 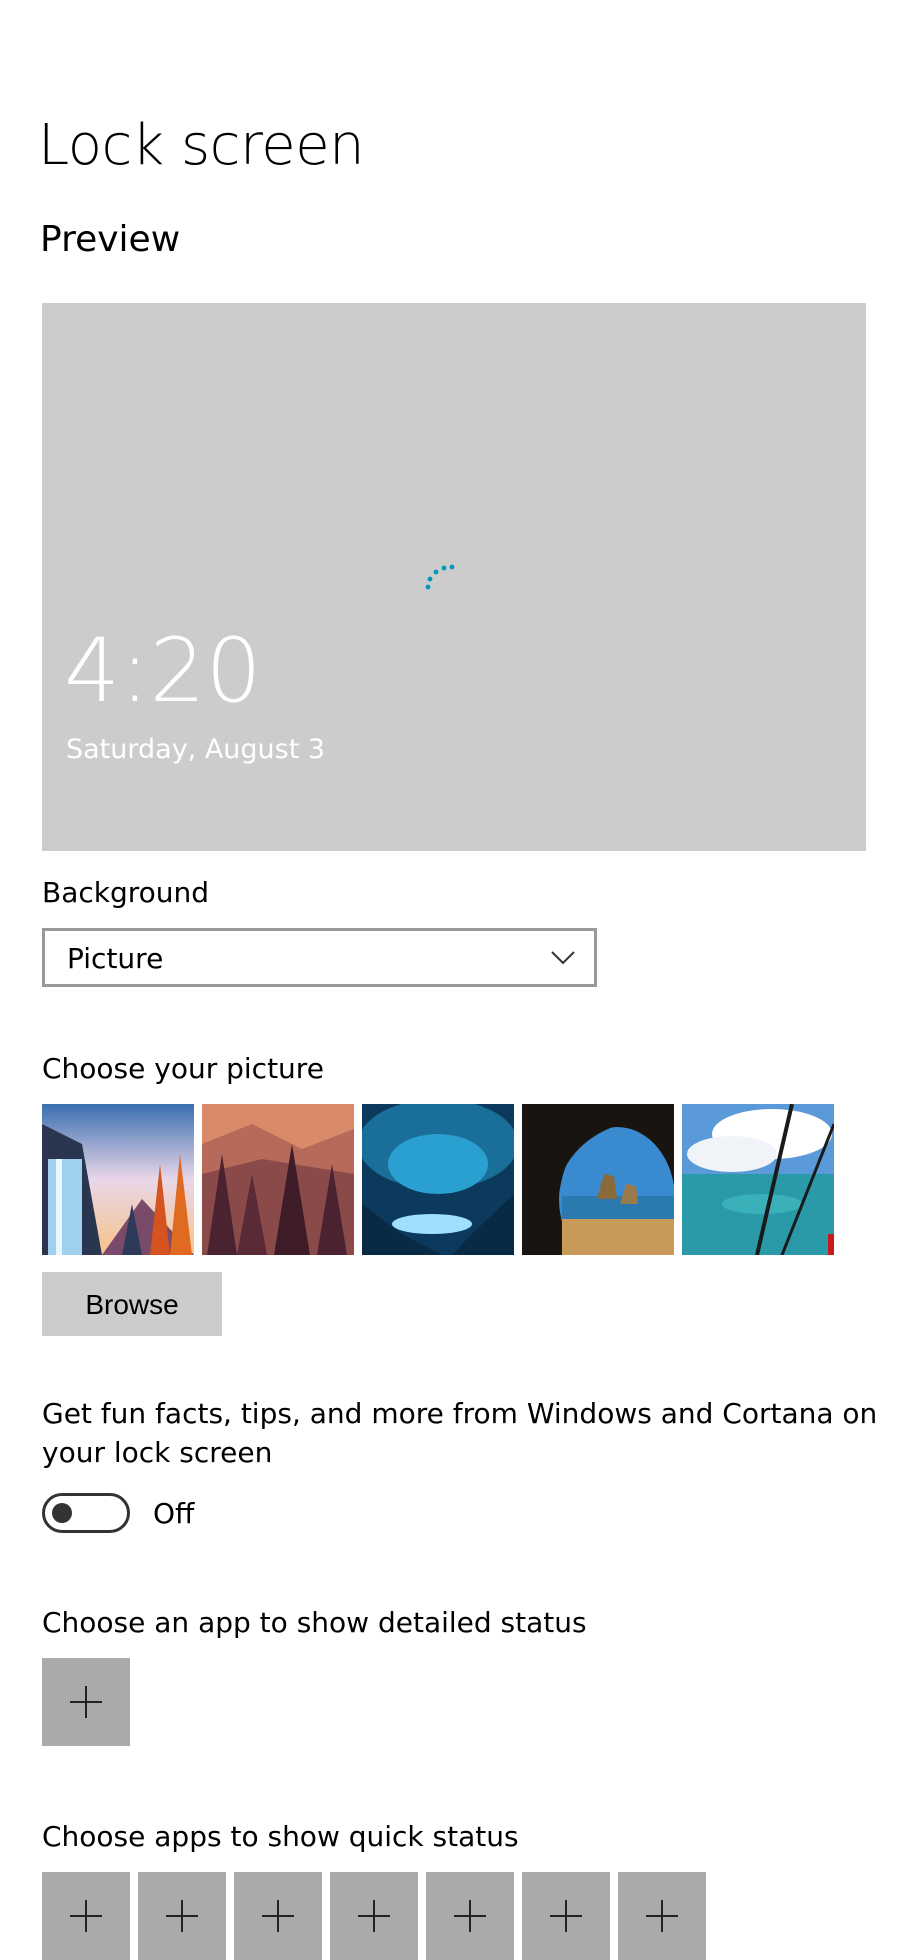 I want to click on tips-toggle-state: Off, so click(x=174, y=1513).